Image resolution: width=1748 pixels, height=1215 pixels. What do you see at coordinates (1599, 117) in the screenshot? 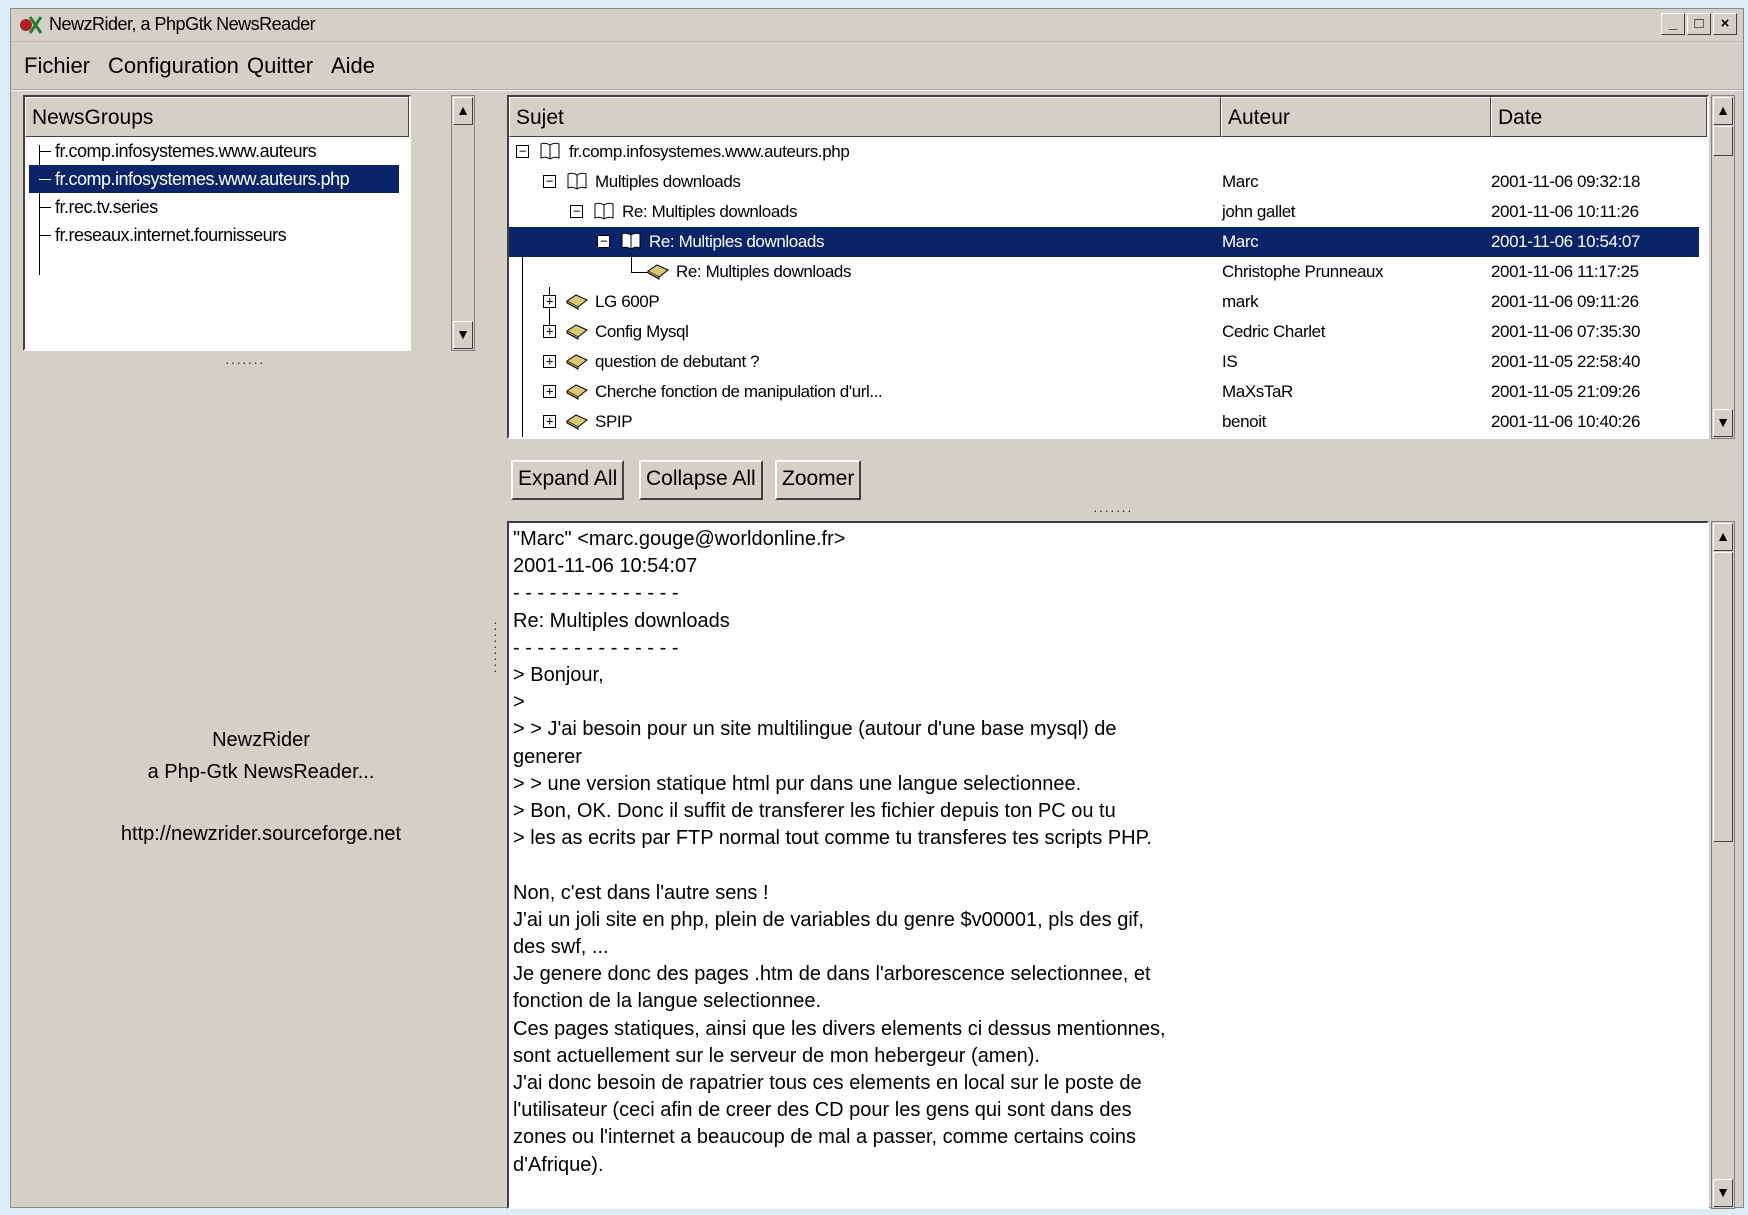
I see `column-header-date: Date` at bounding box center [1599, 117].